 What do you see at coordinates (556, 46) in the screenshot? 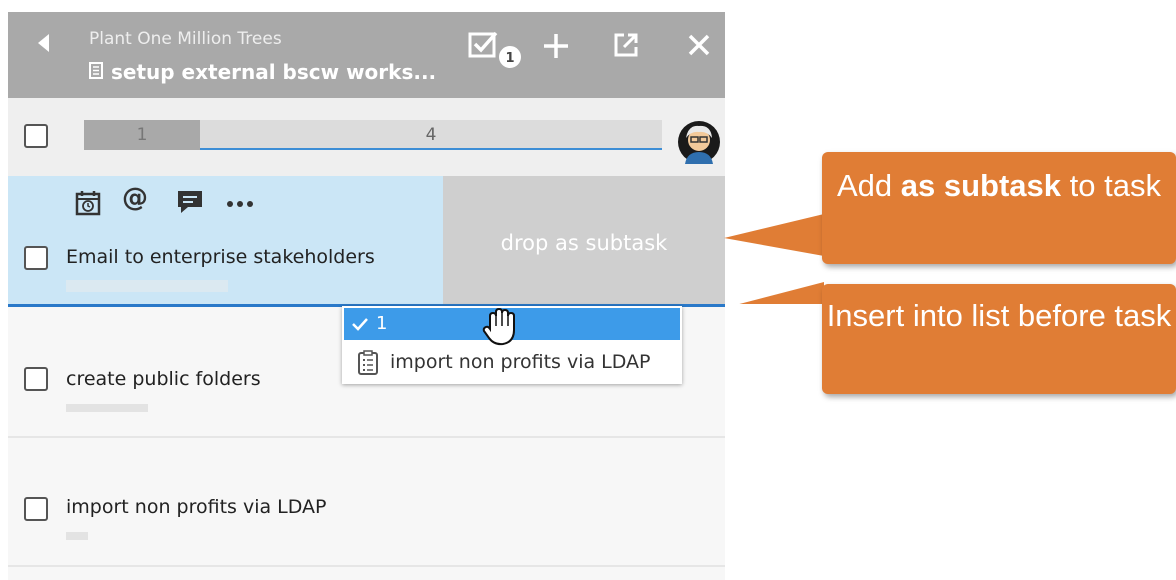
I see `plus-icon` at bounding box center [556, 46].